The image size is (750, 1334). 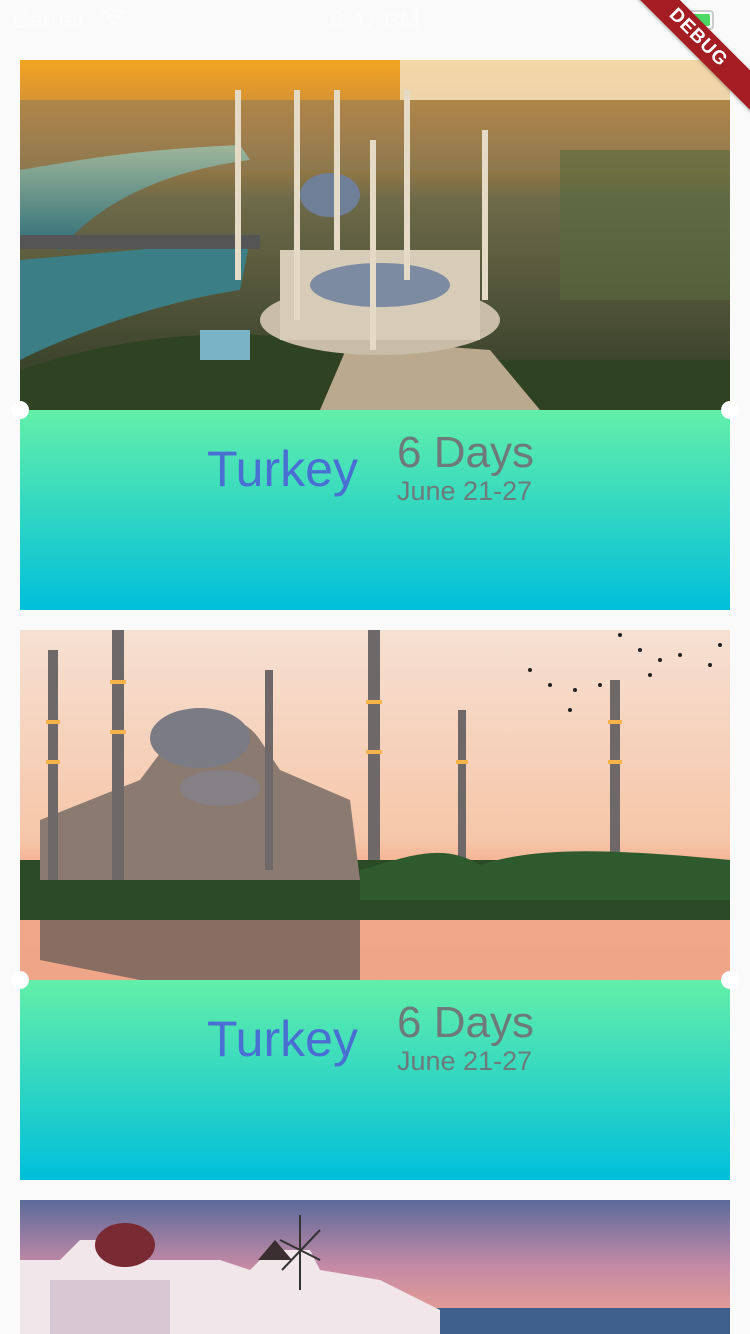 I want to click on santorini-sunset-photo, so click(x=375, y=1267).